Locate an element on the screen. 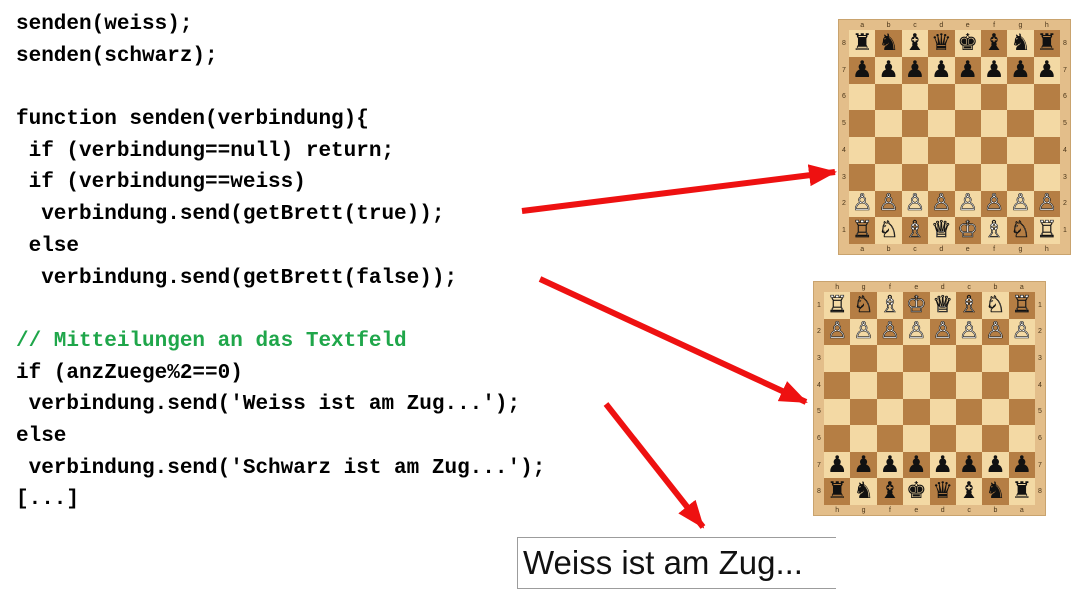 This screenshot has width=1074, height=595. arrow-to-white-board is located at coordinates (679, 189).